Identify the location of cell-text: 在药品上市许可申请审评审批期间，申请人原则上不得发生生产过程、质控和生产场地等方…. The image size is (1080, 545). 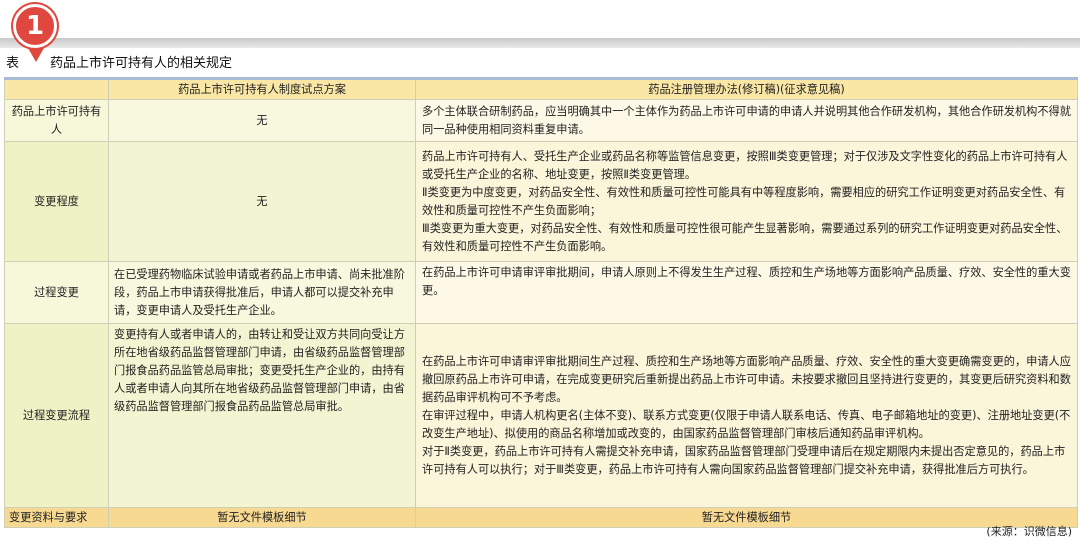
(746, 281).